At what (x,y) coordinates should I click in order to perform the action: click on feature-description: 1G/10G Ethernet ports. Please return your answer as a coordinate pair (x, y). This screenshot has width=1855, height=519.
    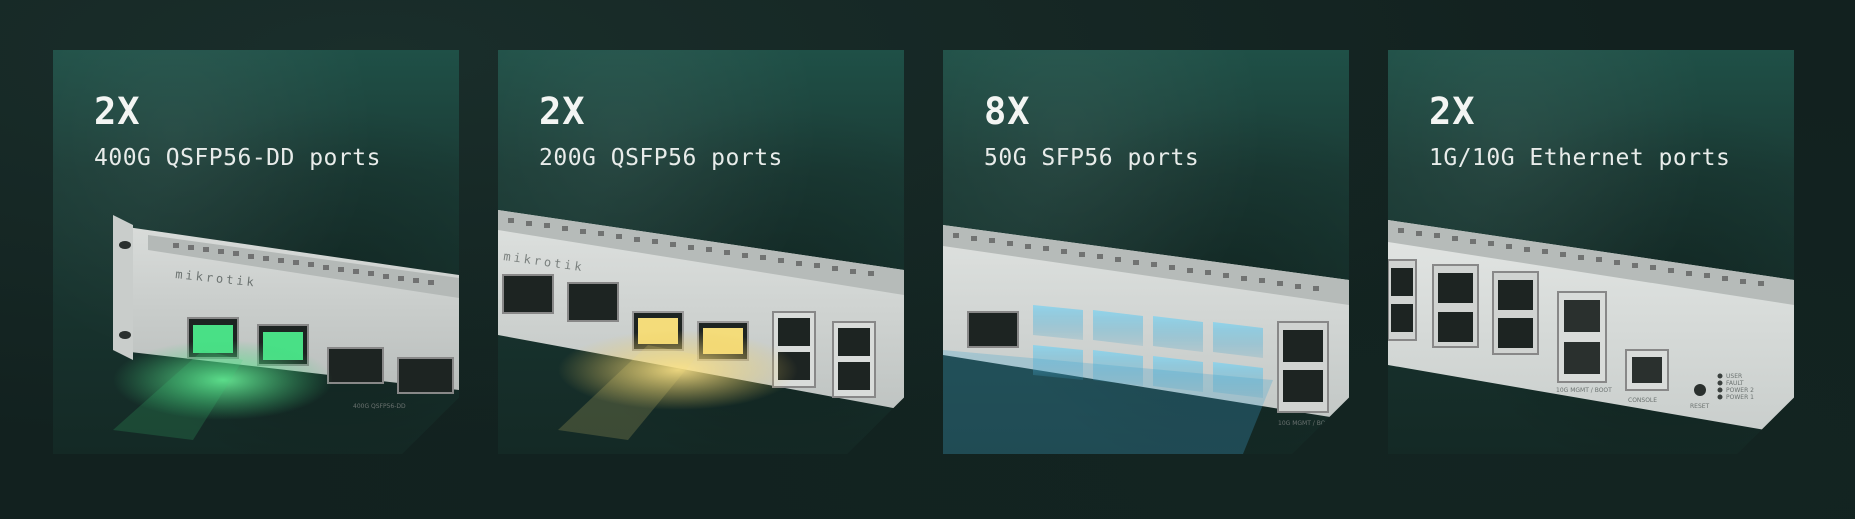
    Looking at the image, I should click on (1580, 158).